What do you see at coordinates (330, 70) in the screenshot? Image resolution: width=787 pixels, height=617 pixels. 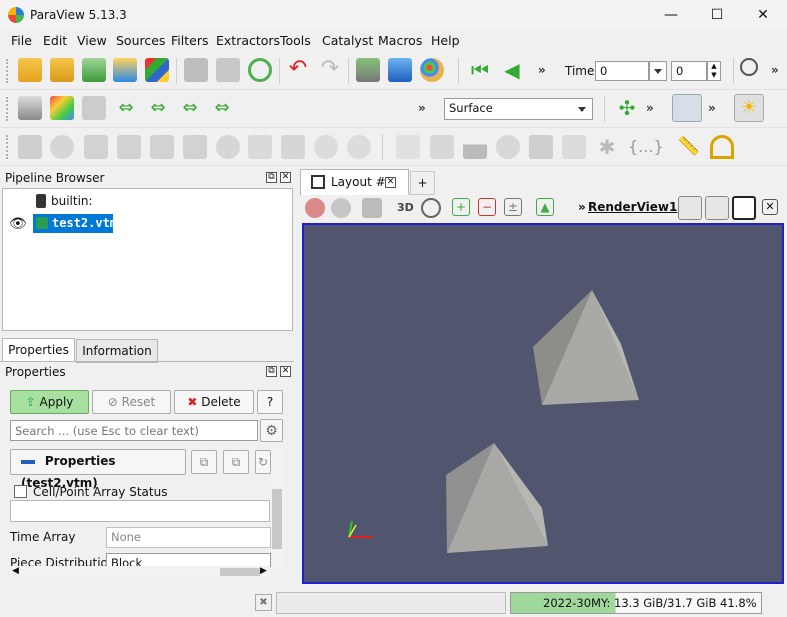 I see `redo-icon: ↷` at bounding box center [330, 70].